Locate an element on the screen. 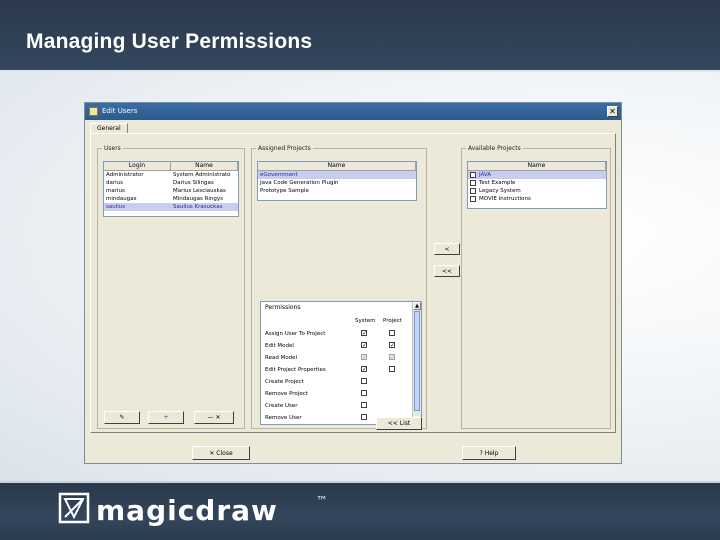 The image size is (720, 540). permission-name: Assign User To Project is located at coordinates (295, 334).